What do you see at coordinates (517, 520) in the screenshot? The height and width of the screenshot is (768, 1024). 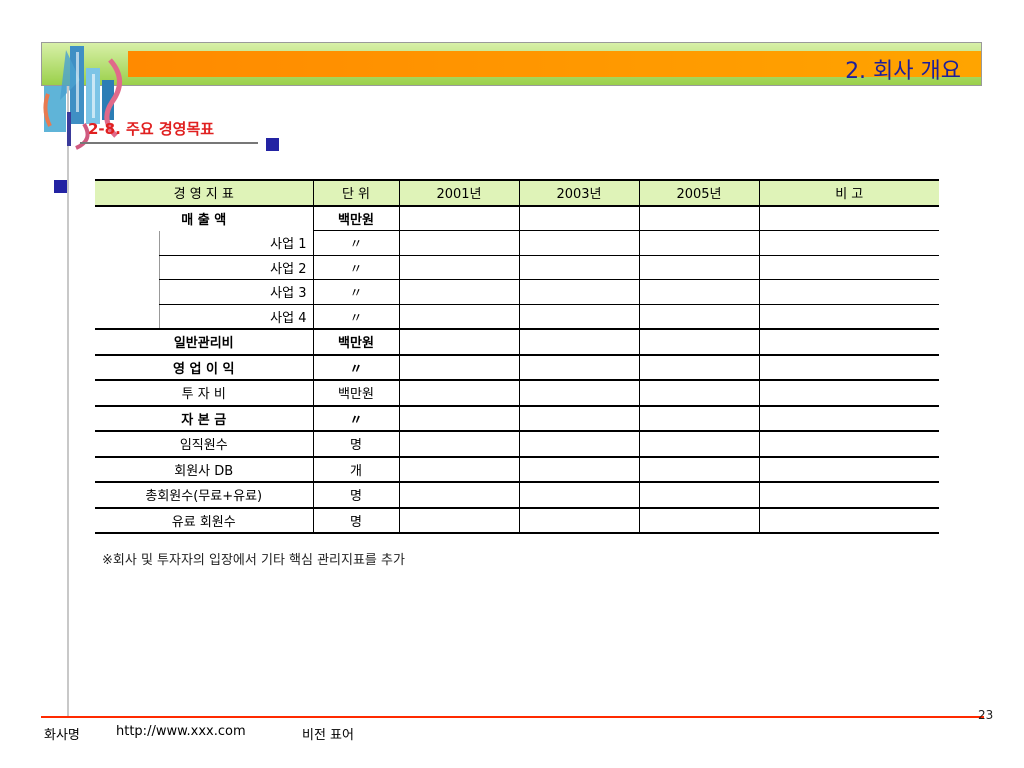 I see `table-row: 유료 회원수 명` at bounding box center [517, 520].